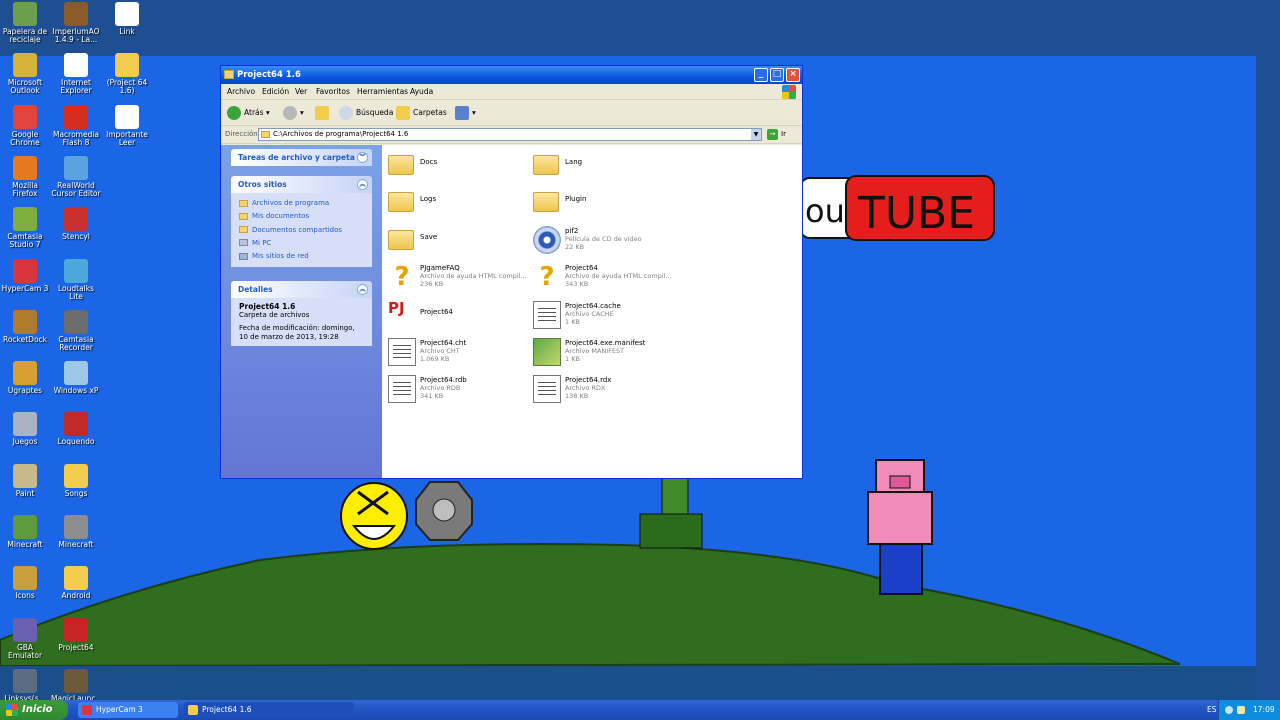 The width and height of the screenshot is (1280, 720). Describe the element at coordinates (127, 31) in the screenshot. I see `desktop-icon-label: Link` at that location.